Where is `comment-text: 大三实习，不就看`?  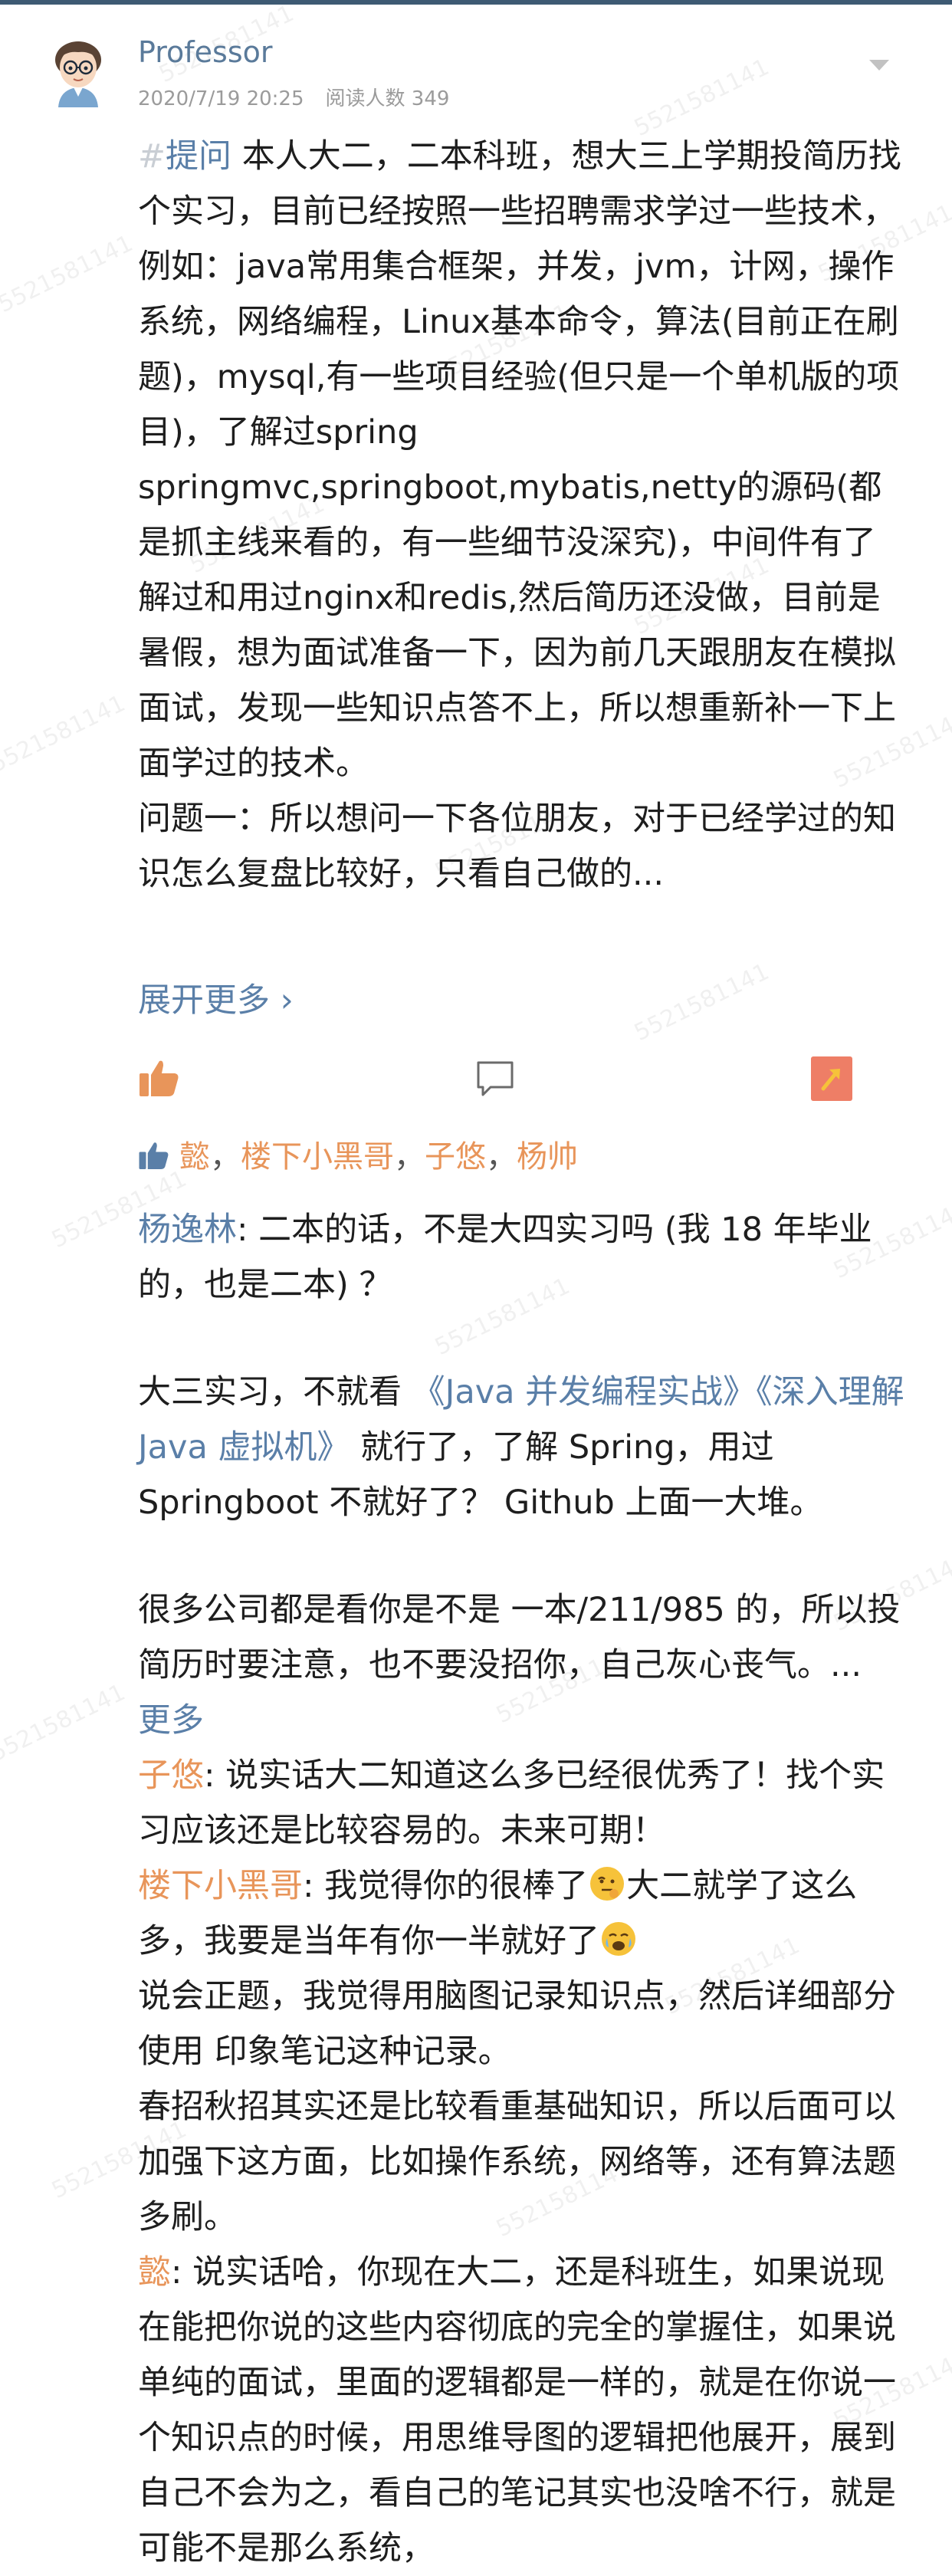
comment-text: 大三实习，不就看 is located at coordinates (275, 1392).